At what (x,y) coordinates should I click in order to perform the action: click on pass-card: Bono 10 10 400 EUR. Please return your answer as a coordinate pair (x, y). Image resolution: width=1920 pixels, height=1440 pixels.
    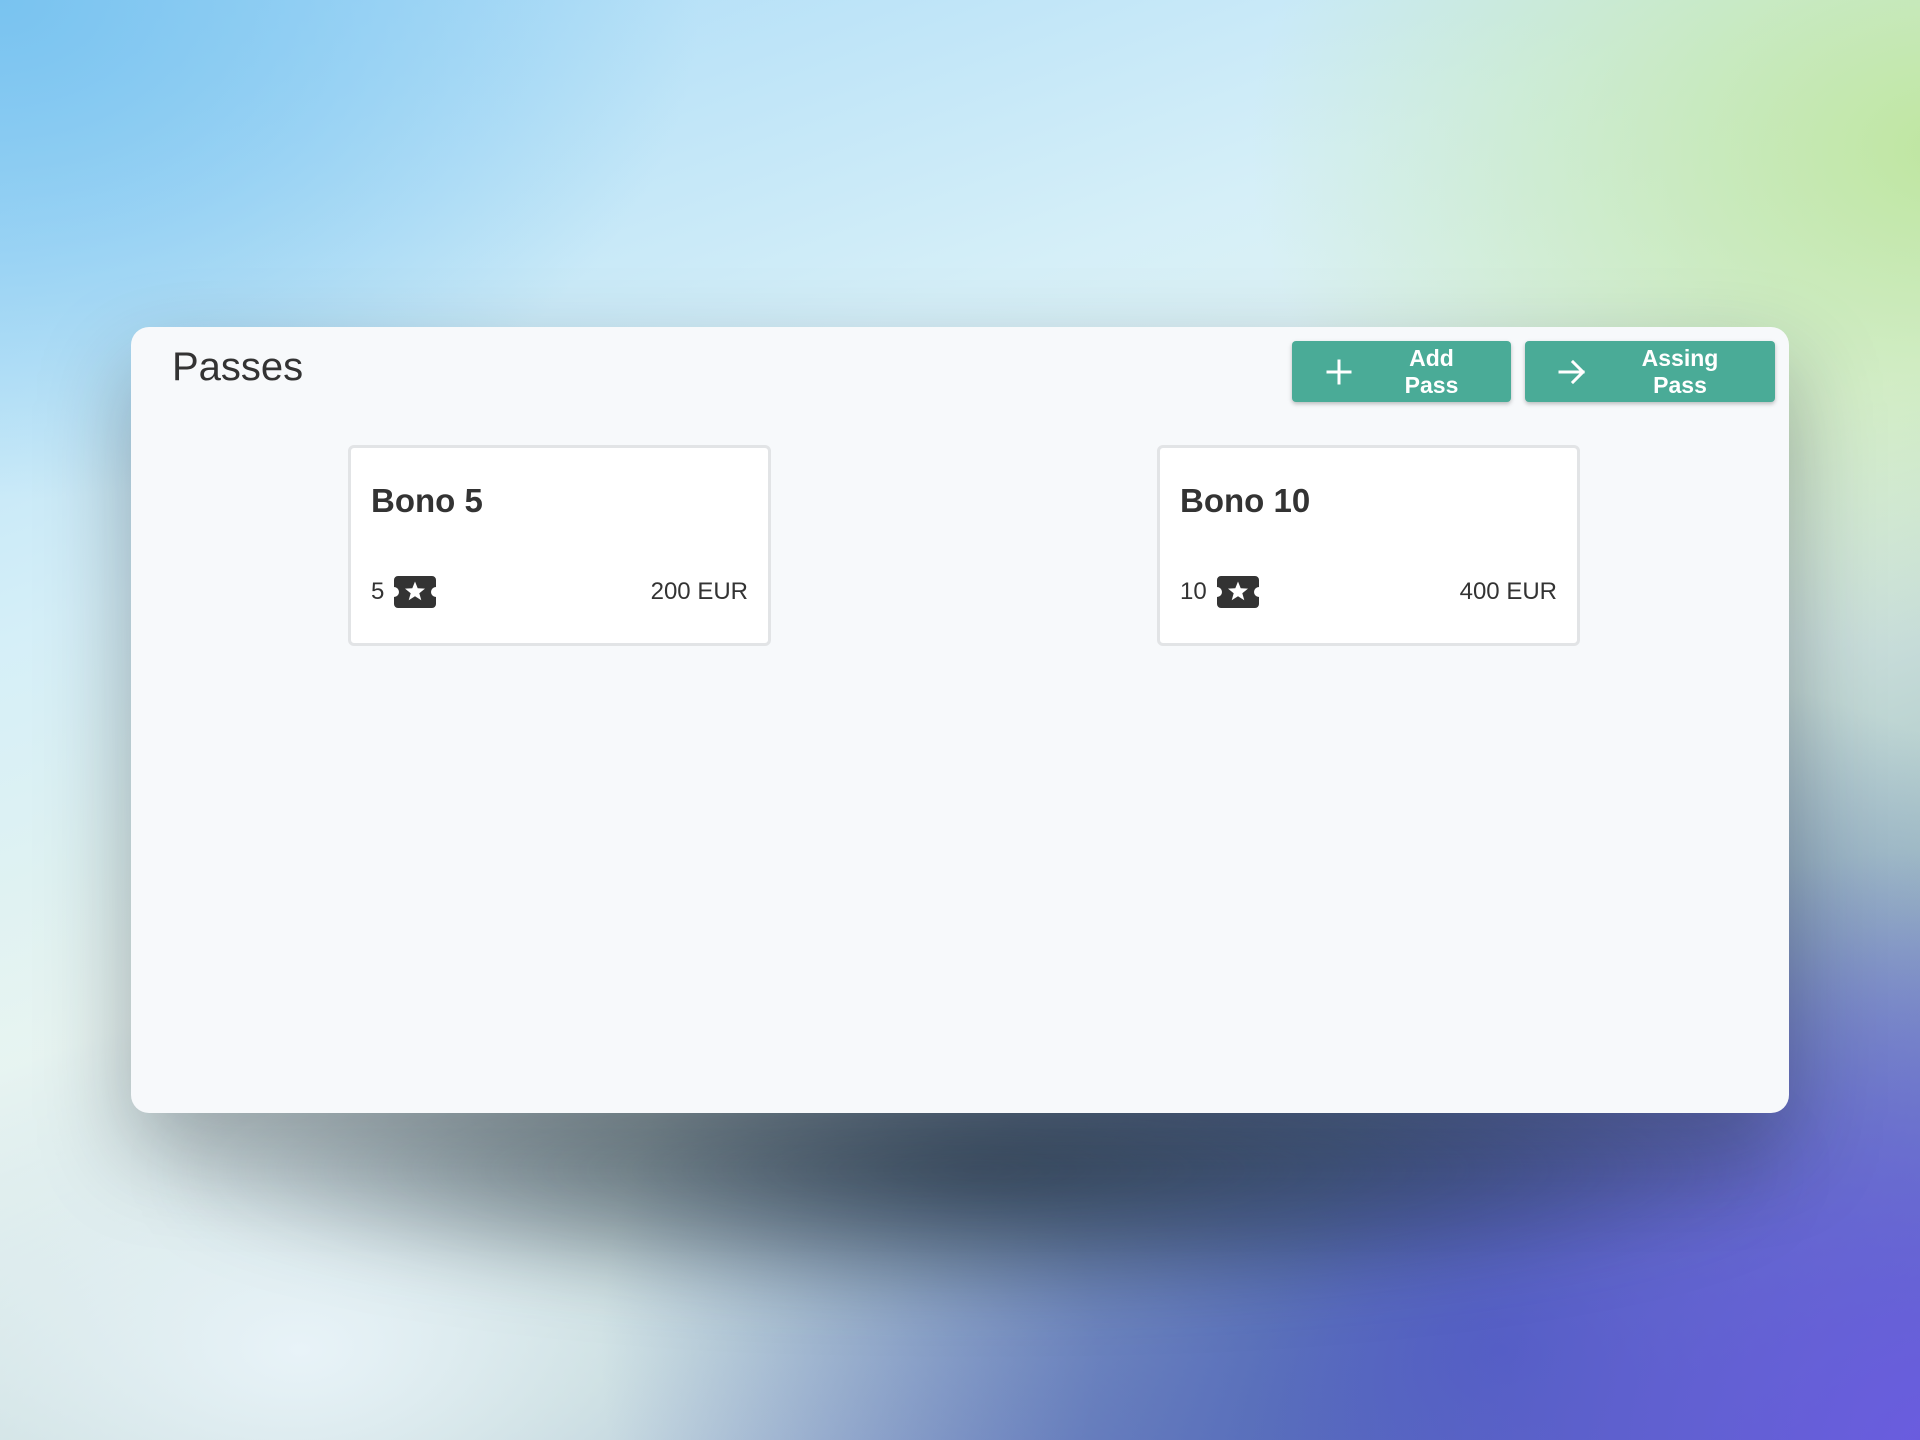
    Looking at the image, I should click on (1368, 545).